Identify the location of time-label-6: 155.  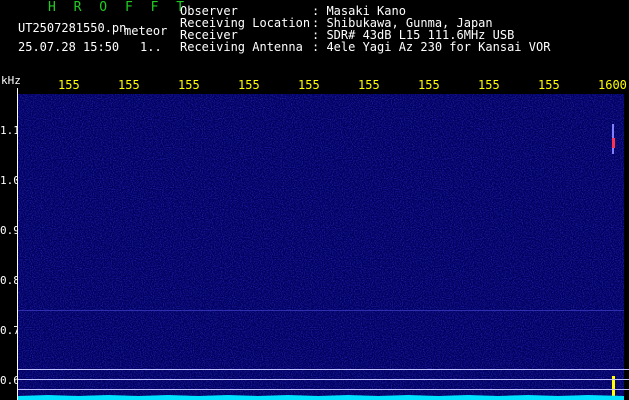
(369, 85).